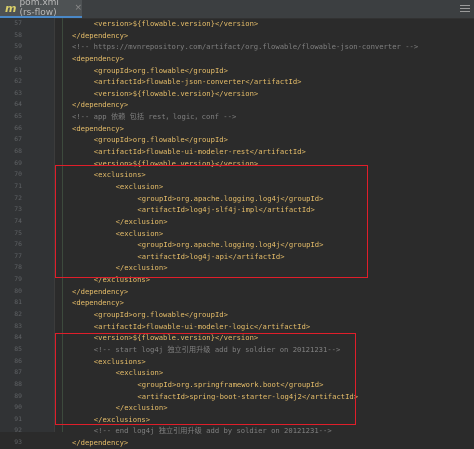  What do you see at coordinates (18, 279) in the screenshot?
I see `line-number: 79` at bounding box center [18, 279].